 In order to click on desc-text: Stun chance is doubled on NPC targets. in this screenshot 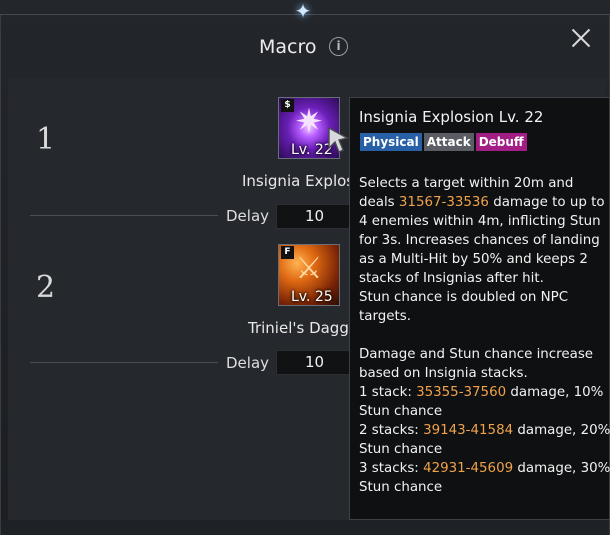, I will do `click(464, 307)`.